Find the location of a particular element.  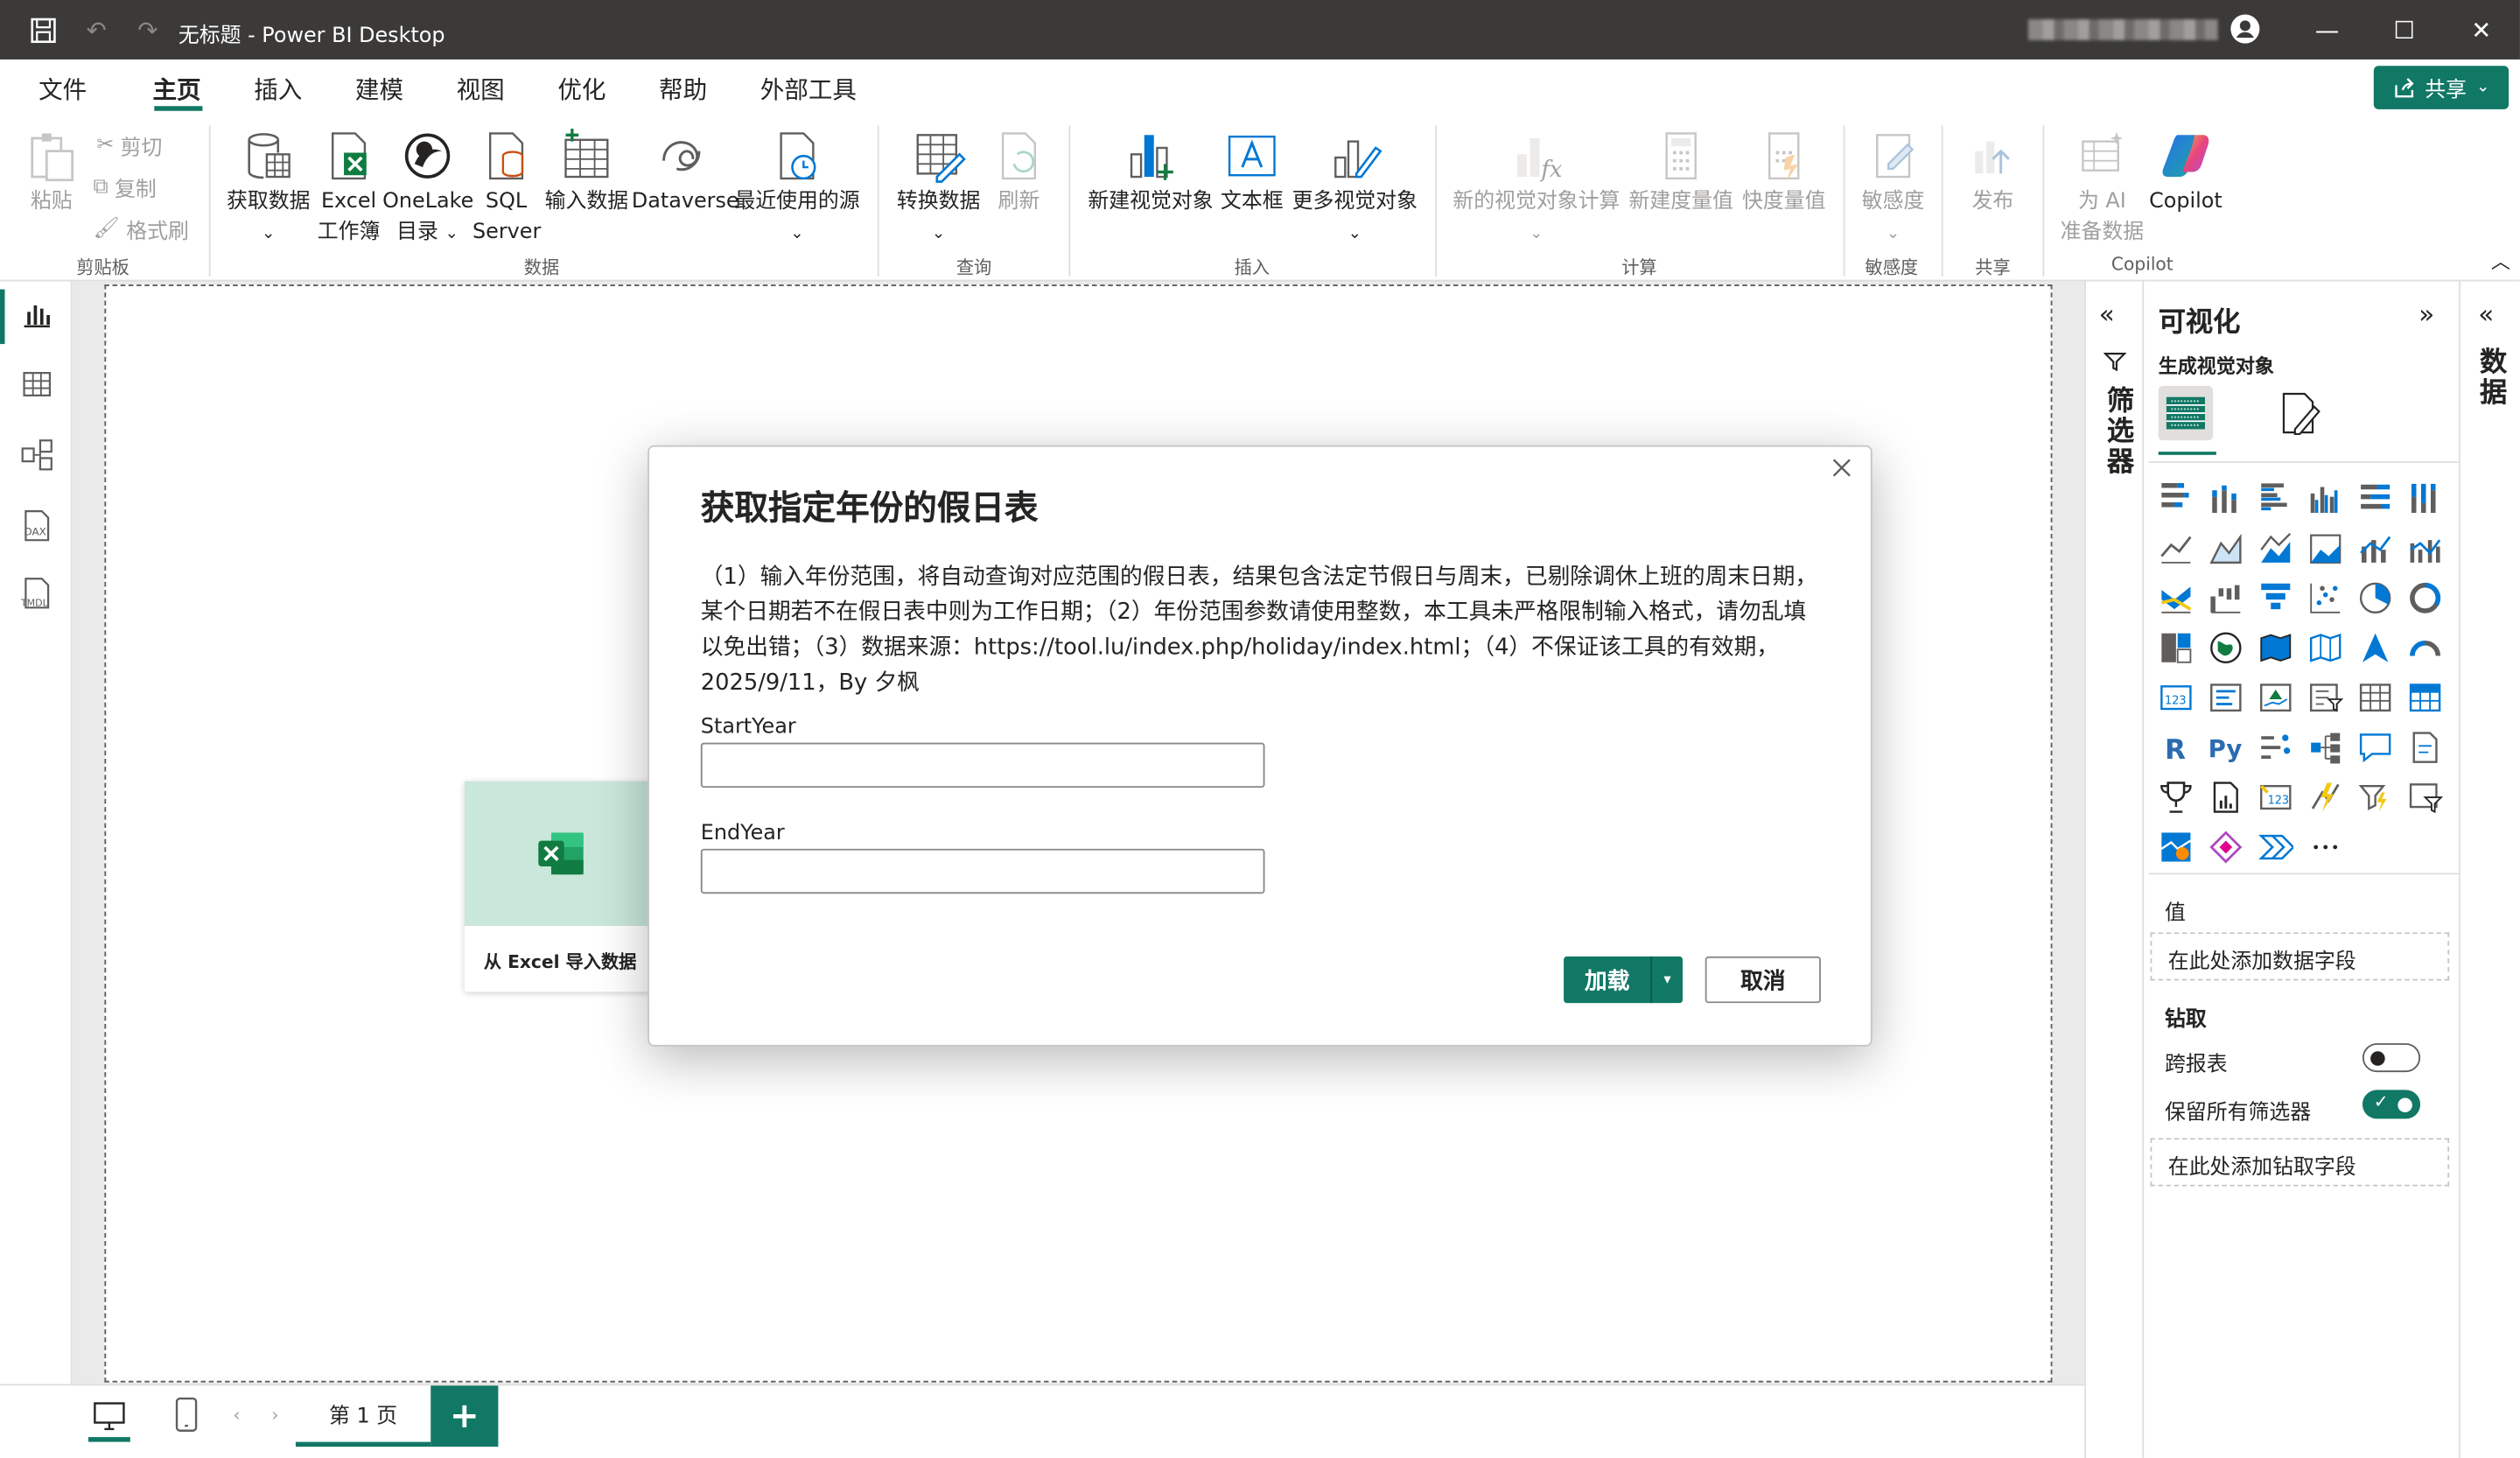

new-visual-calculation-button: fx 新的视觉对象计算 ⌄ is located at coordinates (1536, 189).